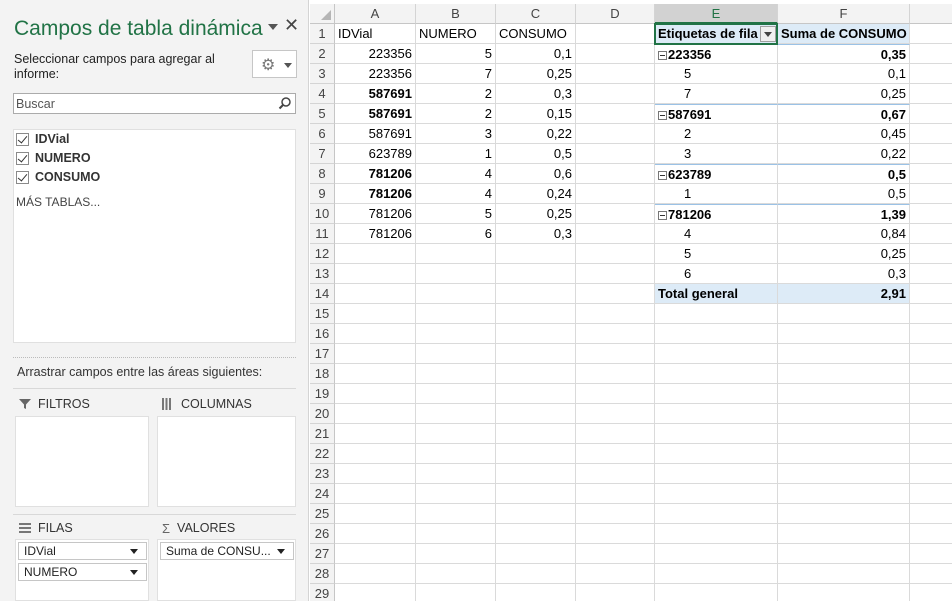 This screenshot has width=952, height=601. Describe the element at coordinates (456, 94) in the screenshot. I see `source-cell-numero: 2` at that location.